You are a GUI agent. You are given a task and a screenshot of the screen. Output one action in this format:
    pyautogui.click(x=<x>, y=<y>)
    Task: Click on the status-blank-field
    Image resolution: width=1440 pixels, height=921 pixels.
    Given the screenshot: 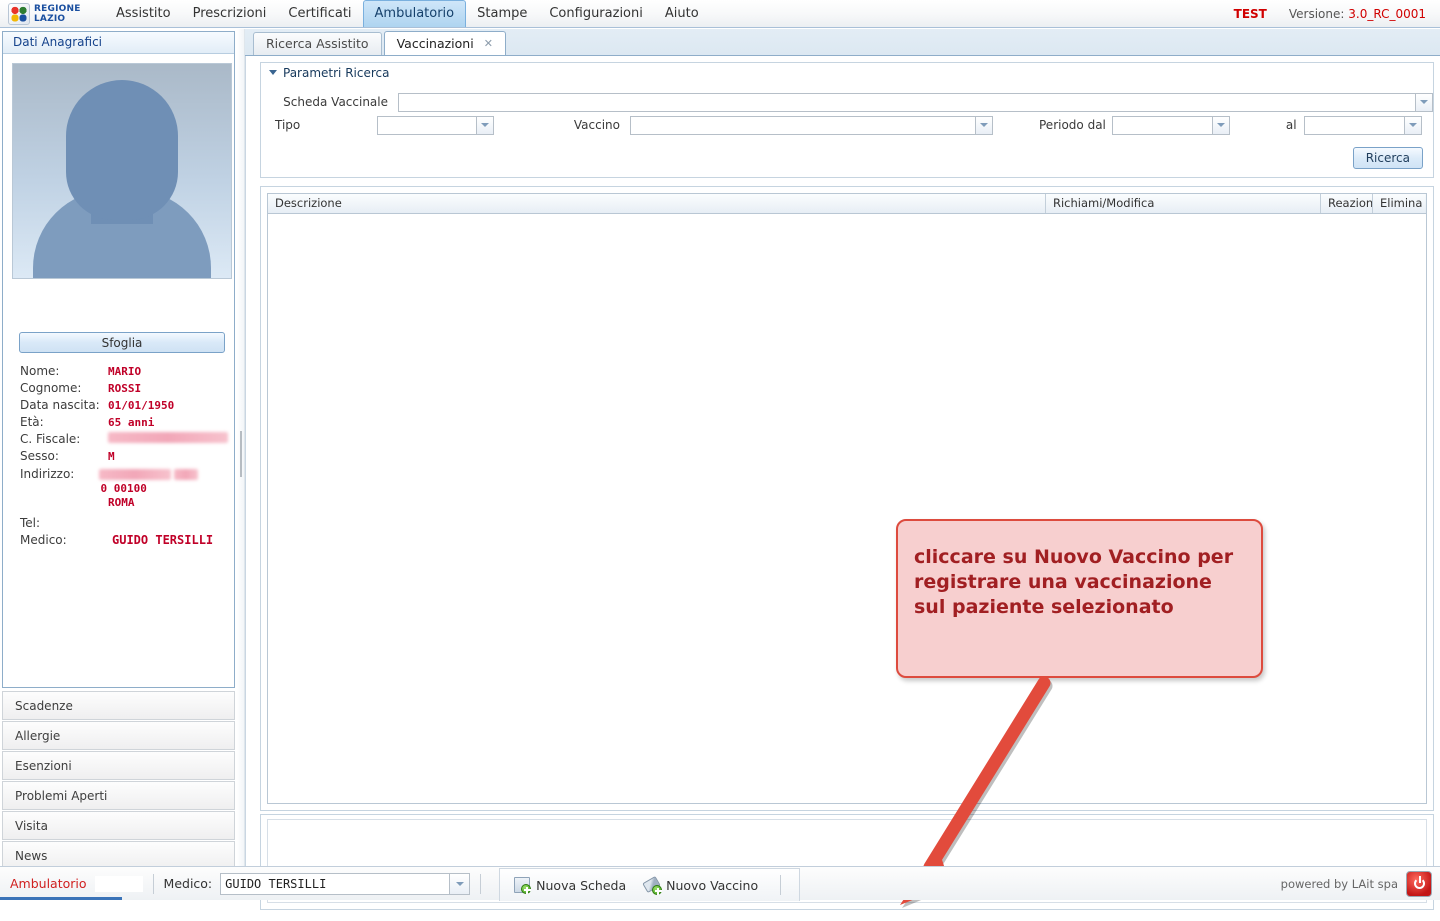 What is the action you would take?
    pyautogui.click(x=119, y=884)
    